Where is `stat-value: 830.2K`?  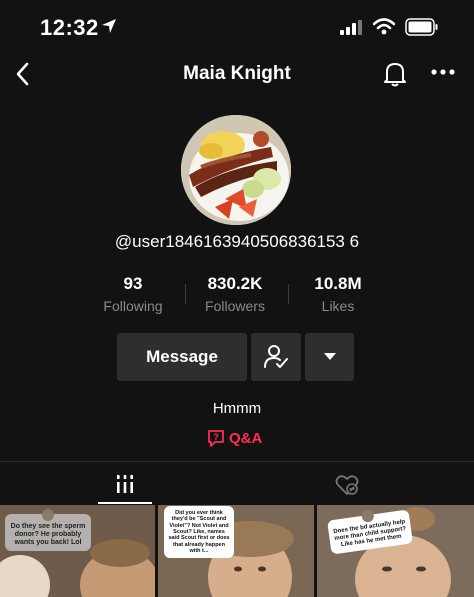 stat-value: 830.2K is located at coordinates (235, 283).